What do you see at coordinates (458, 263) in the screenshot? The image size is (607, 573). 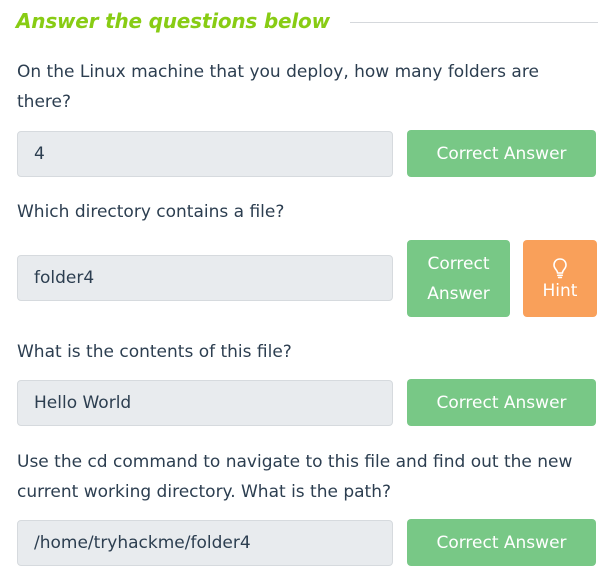 I see `correct-answer-label-line-1: Correct` at bounding box center [458, 263].